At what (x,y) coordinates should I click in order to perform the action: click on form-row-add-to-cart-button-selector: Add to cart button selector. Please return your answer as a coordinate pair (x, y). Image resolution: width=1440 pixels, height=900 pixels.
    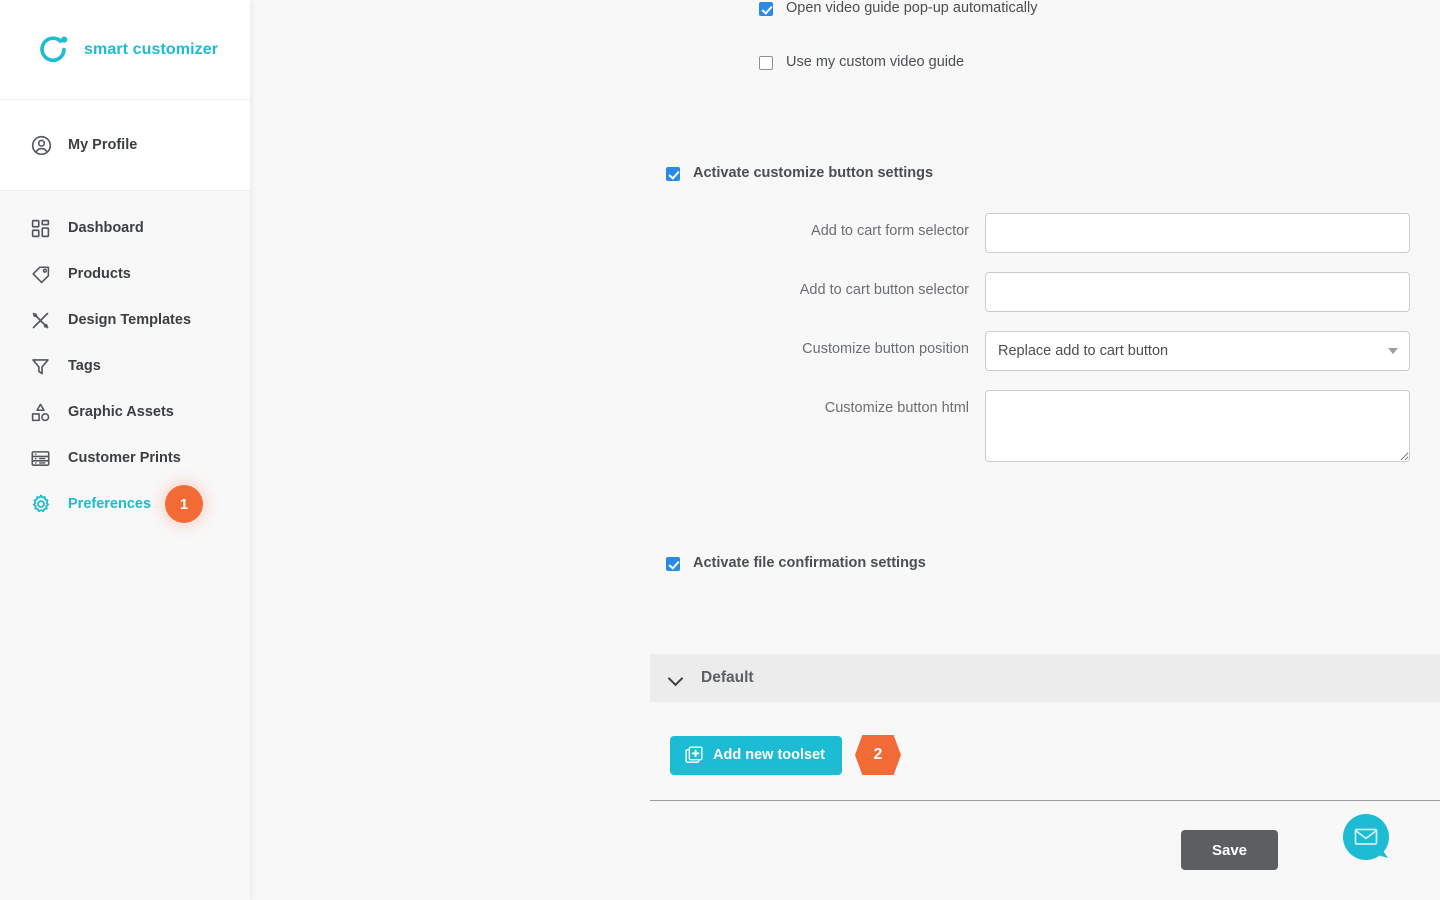
    Looking at the image, I should click on (1038, 292).